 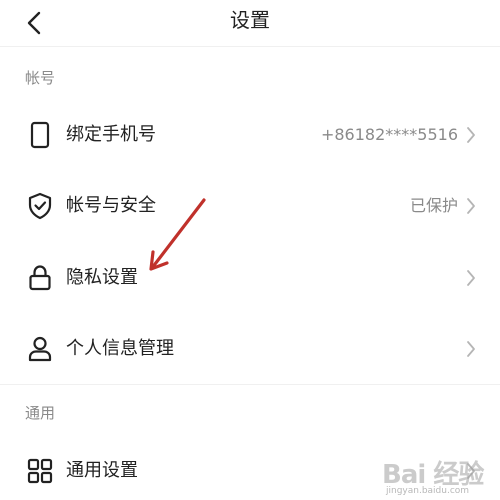 I want to click on section-header-account: 帐号, so click(x=40, y=78).